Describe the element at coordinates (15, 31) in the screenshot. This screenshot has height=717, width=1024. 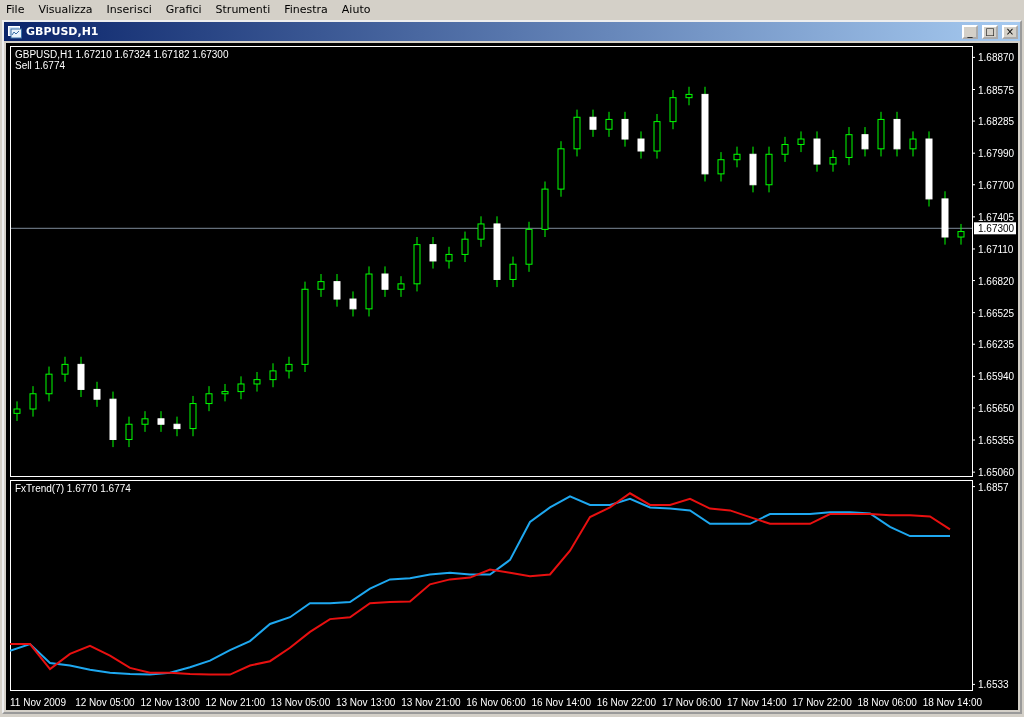
I see `chart-window-icon` at that location.